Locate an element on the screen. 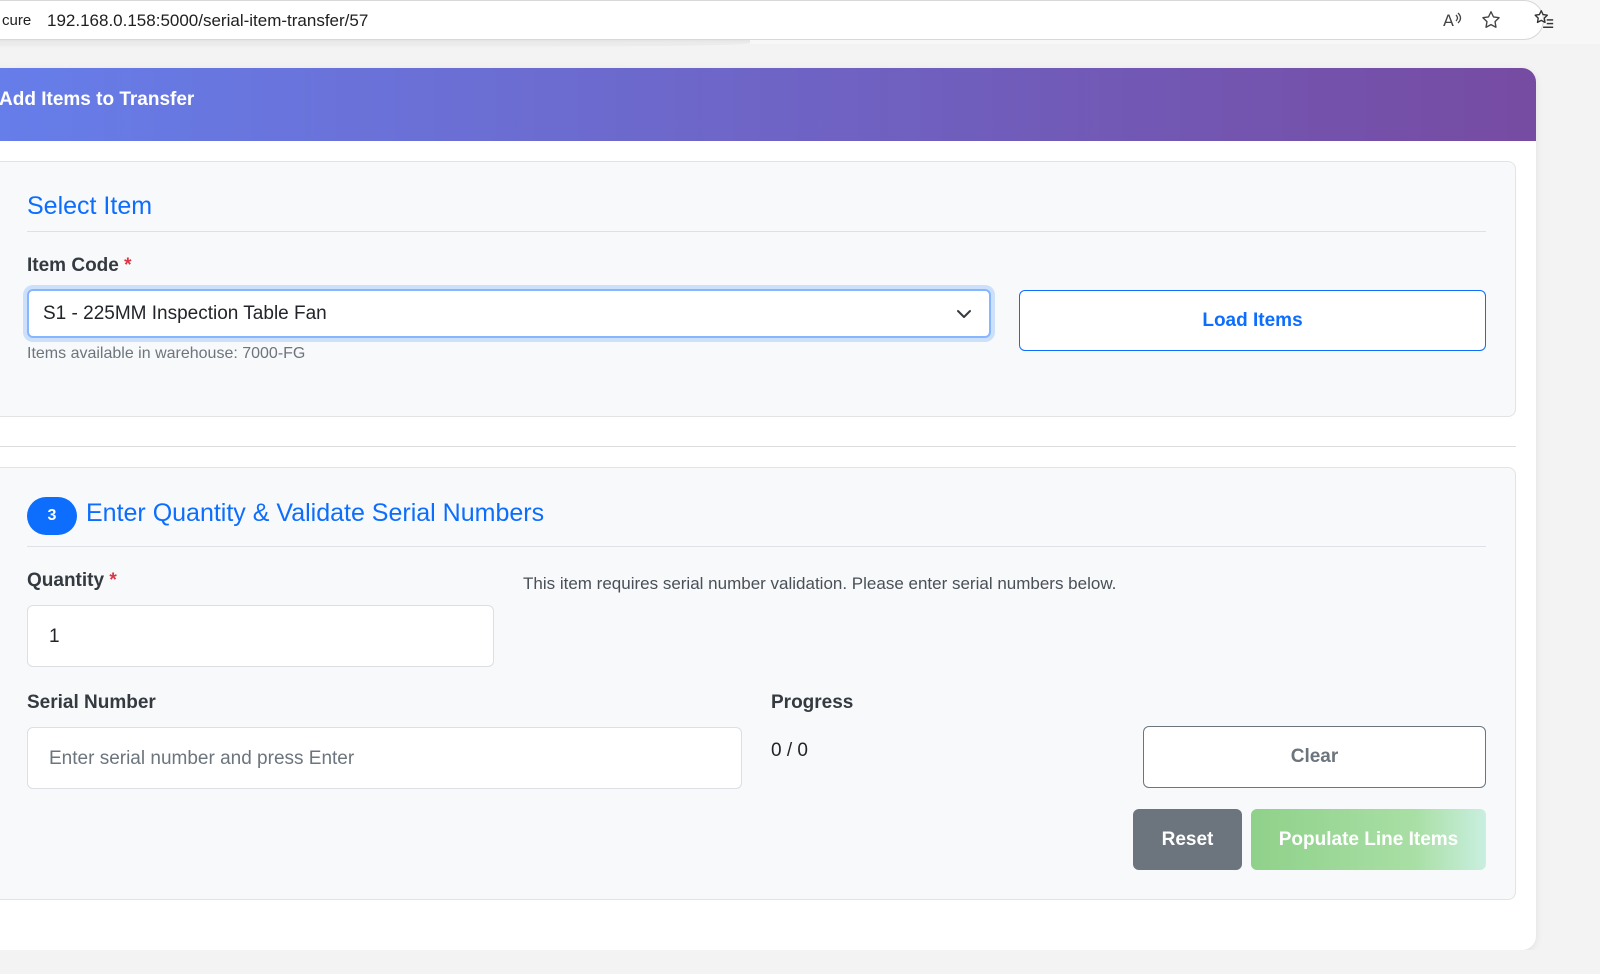 Image resolution: width=1600 pixels, height=974 pixels. card-header-title: Add Items to Transfer is located at coordinates (97, 99).